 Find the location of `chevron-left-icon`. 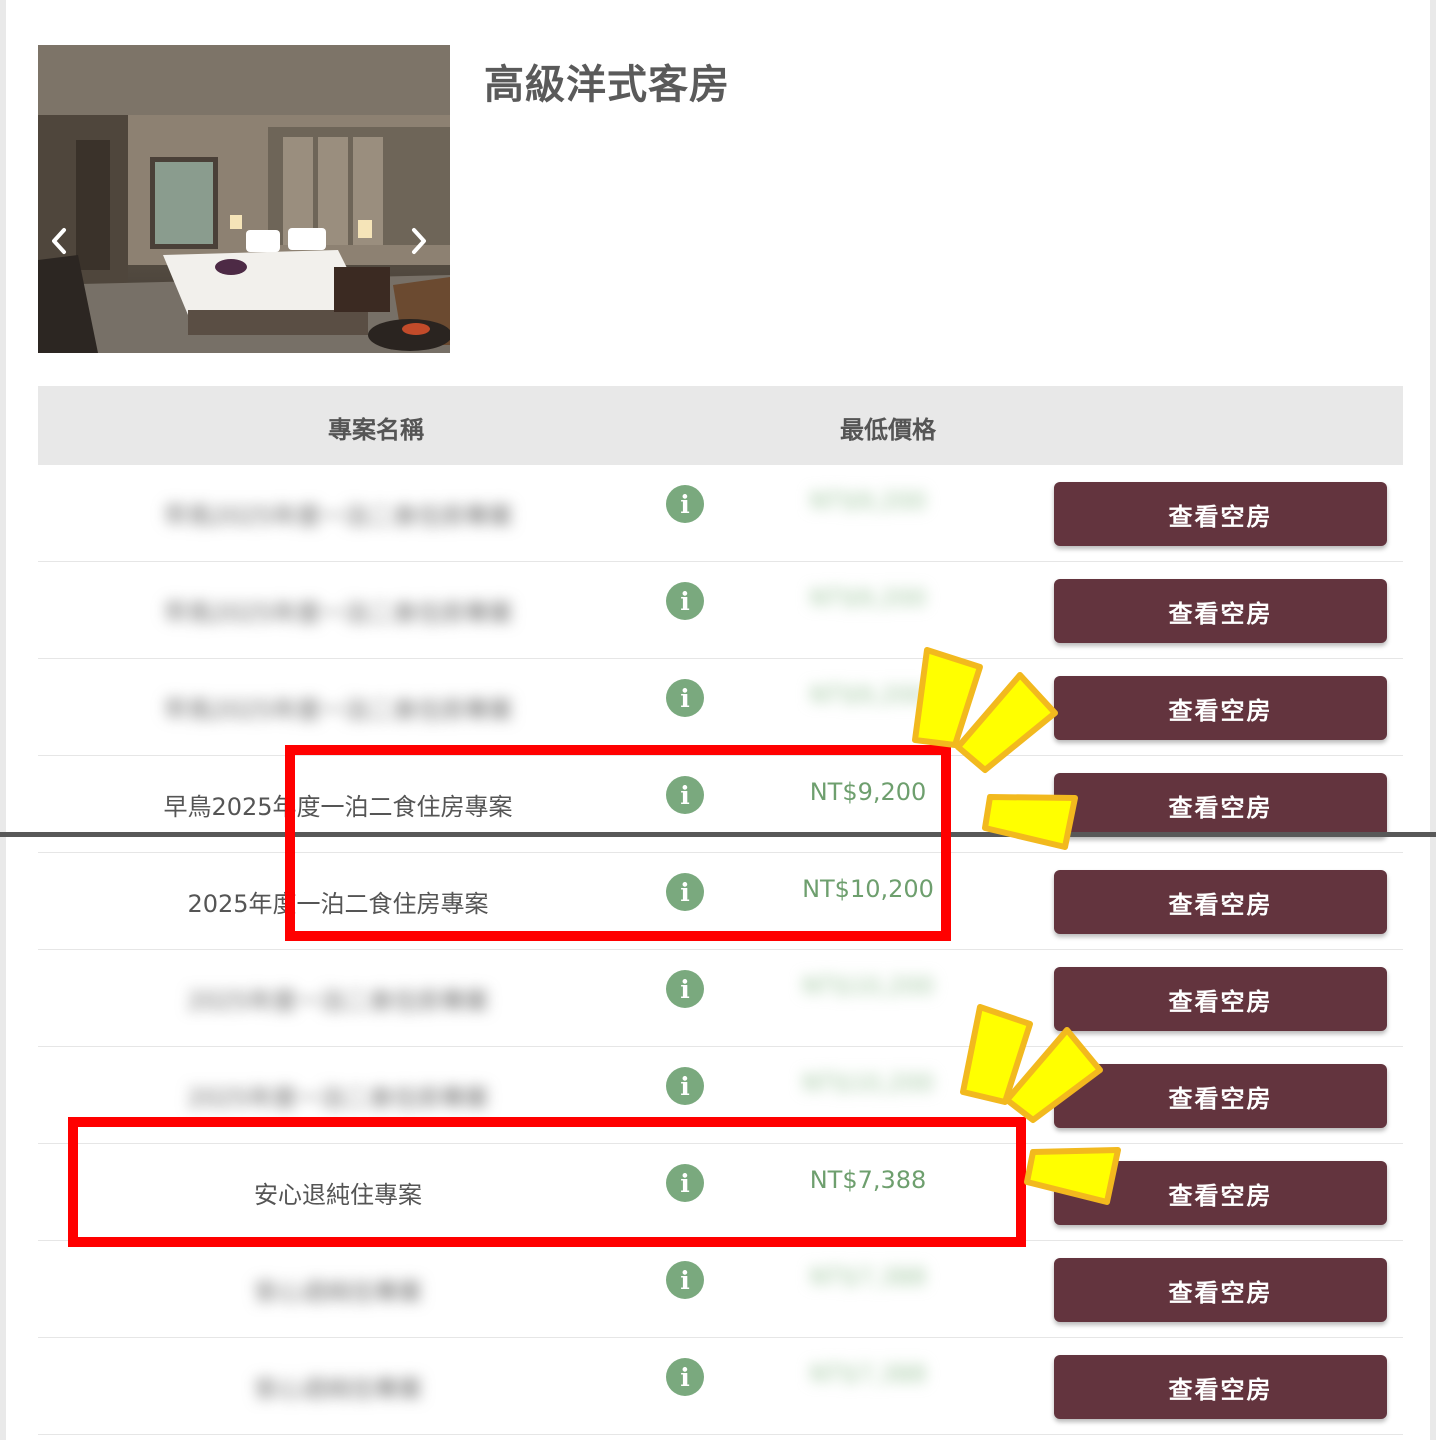

chevron-left-icon is located at coordinates (59, 241).